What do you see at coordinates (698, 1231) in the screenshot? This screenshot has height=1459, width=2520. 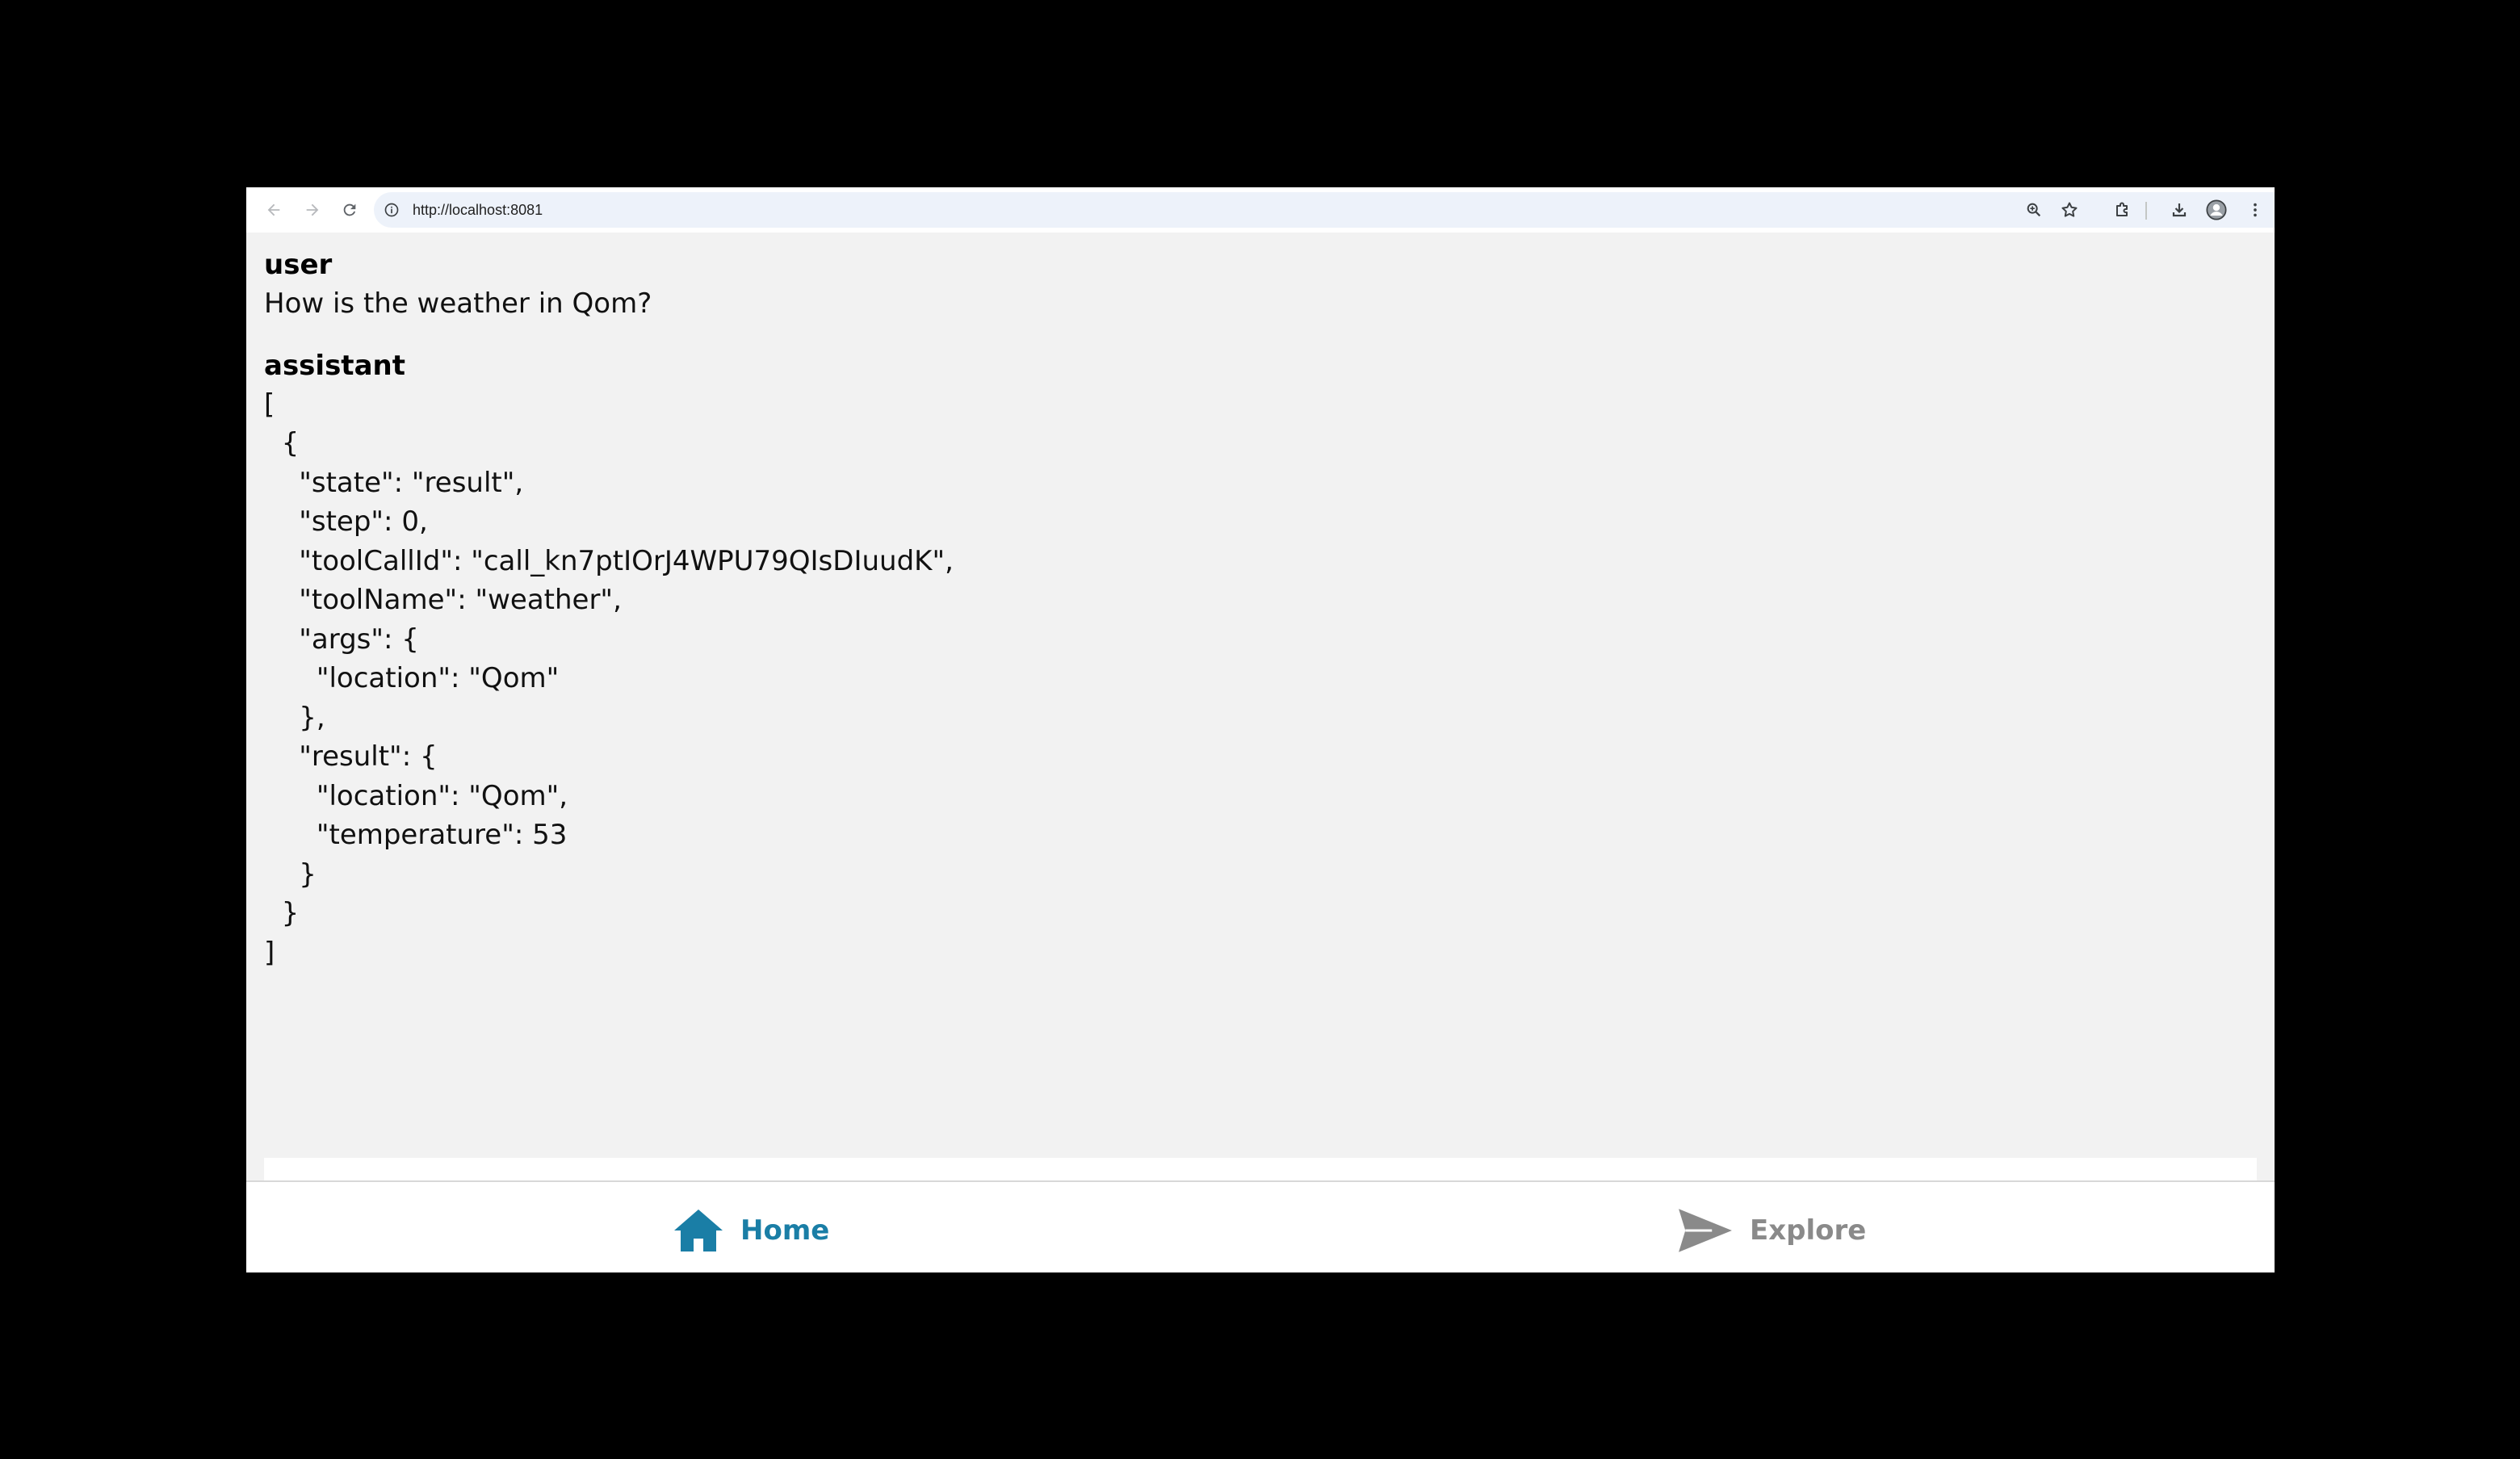 I see `home-icon` at bounding box center [698, 1231].